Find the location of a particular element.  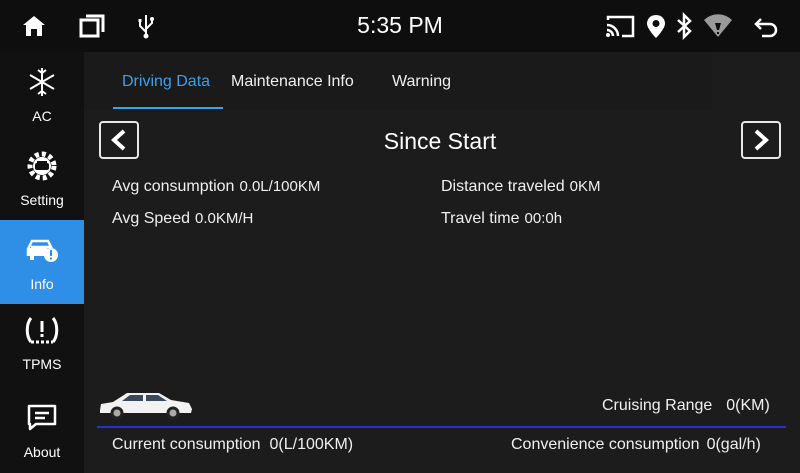

avg-consumption-row: Avg consumption 0.0L/100KM is located at coordinates (216, 187).